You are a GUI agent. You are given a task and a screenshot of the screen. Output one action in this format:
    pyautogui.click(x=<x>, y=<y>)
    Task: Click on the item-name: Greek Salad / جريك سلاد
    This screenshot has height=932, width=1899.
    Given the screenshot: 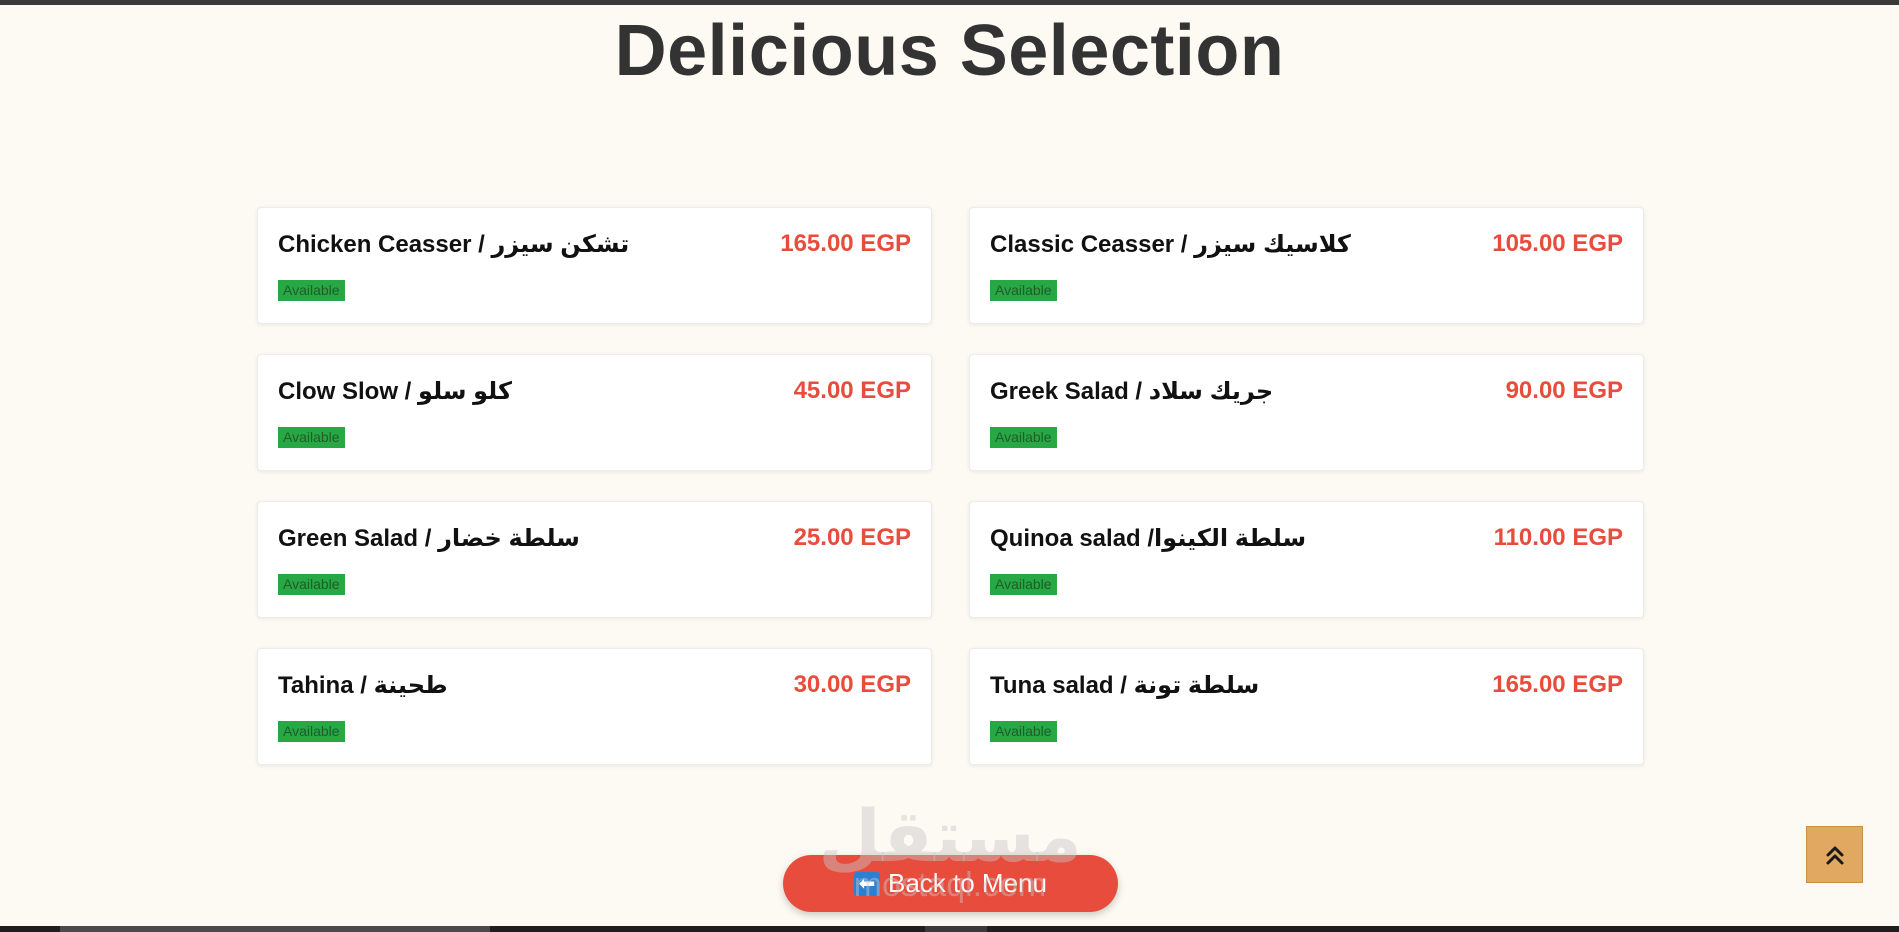 What is the action you would take?
    pyautogui.click(x=1132, y=391)
    